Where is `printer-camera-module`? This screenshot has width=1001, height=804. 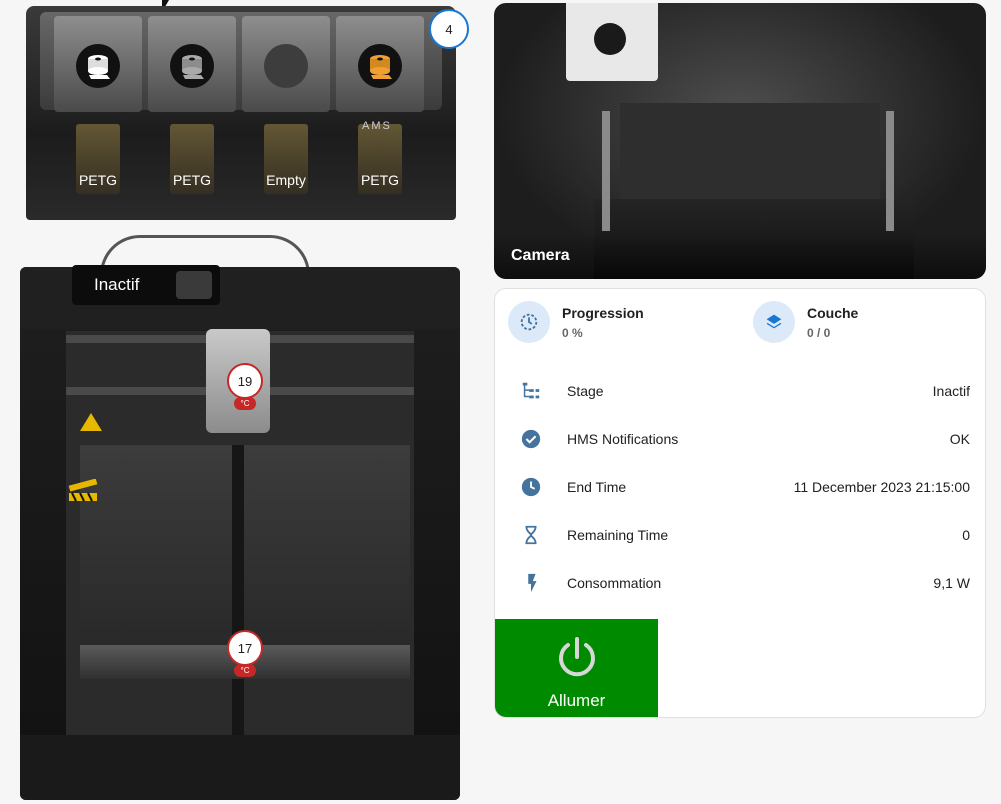 printer-camera-module is located at coordinates (194, 285).